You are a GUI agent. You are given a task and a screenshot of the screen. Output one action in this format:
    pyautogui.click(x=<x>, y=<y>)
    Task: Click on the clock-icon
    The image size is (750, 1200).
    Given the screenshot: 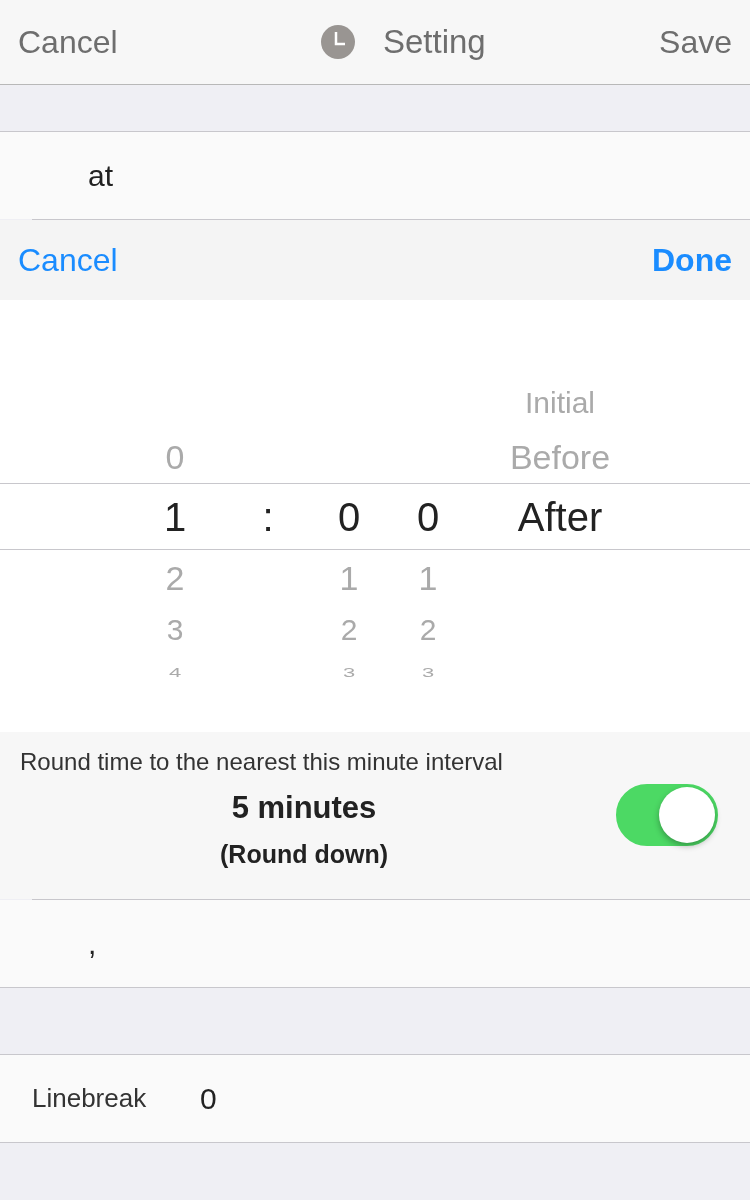 What is the action you would take?
    pyautogui.click(x=337, y=42)
    